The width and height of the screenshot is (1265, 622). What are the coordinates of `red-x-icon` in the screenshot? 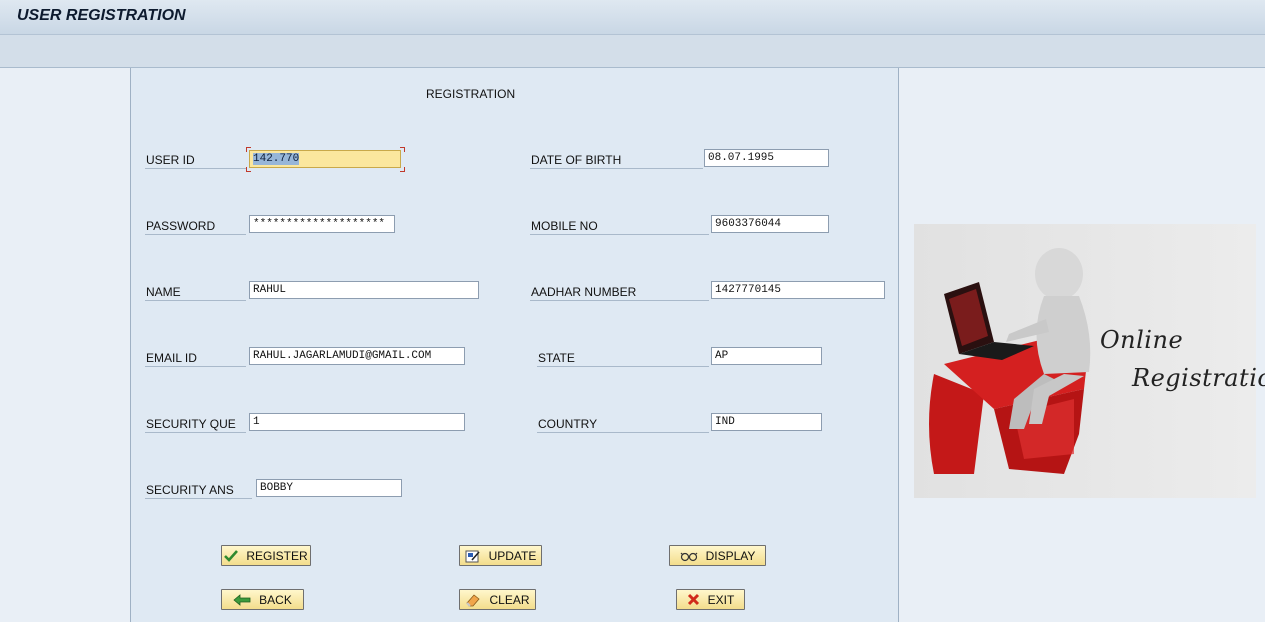 It's located at (693, 599).